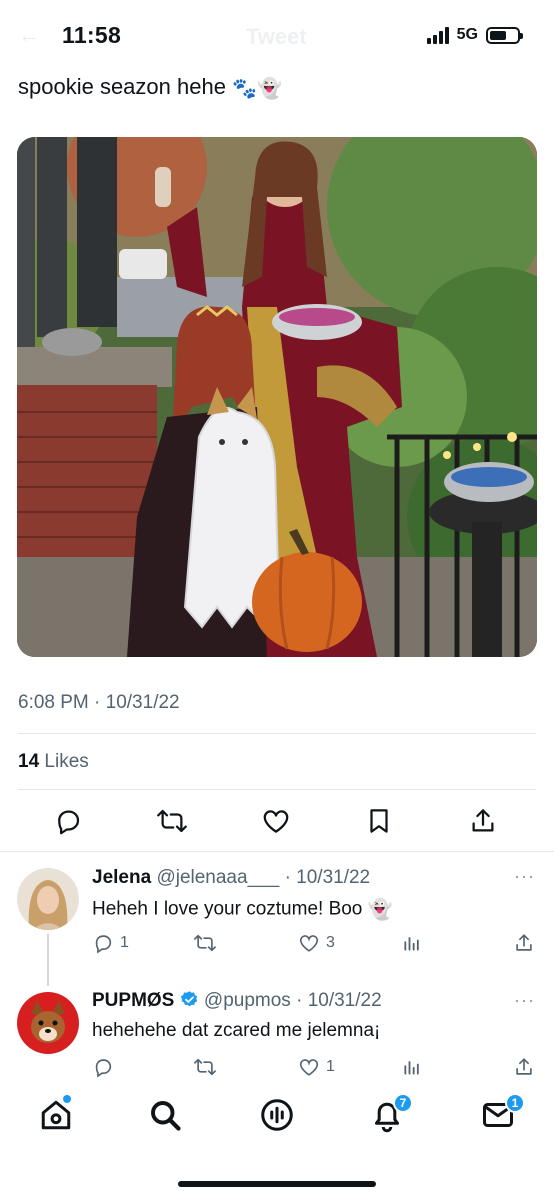 Image resolution: width=554 pixels, height=1200 pixels. I want to click on like-action: 1, so click(316, 1067).